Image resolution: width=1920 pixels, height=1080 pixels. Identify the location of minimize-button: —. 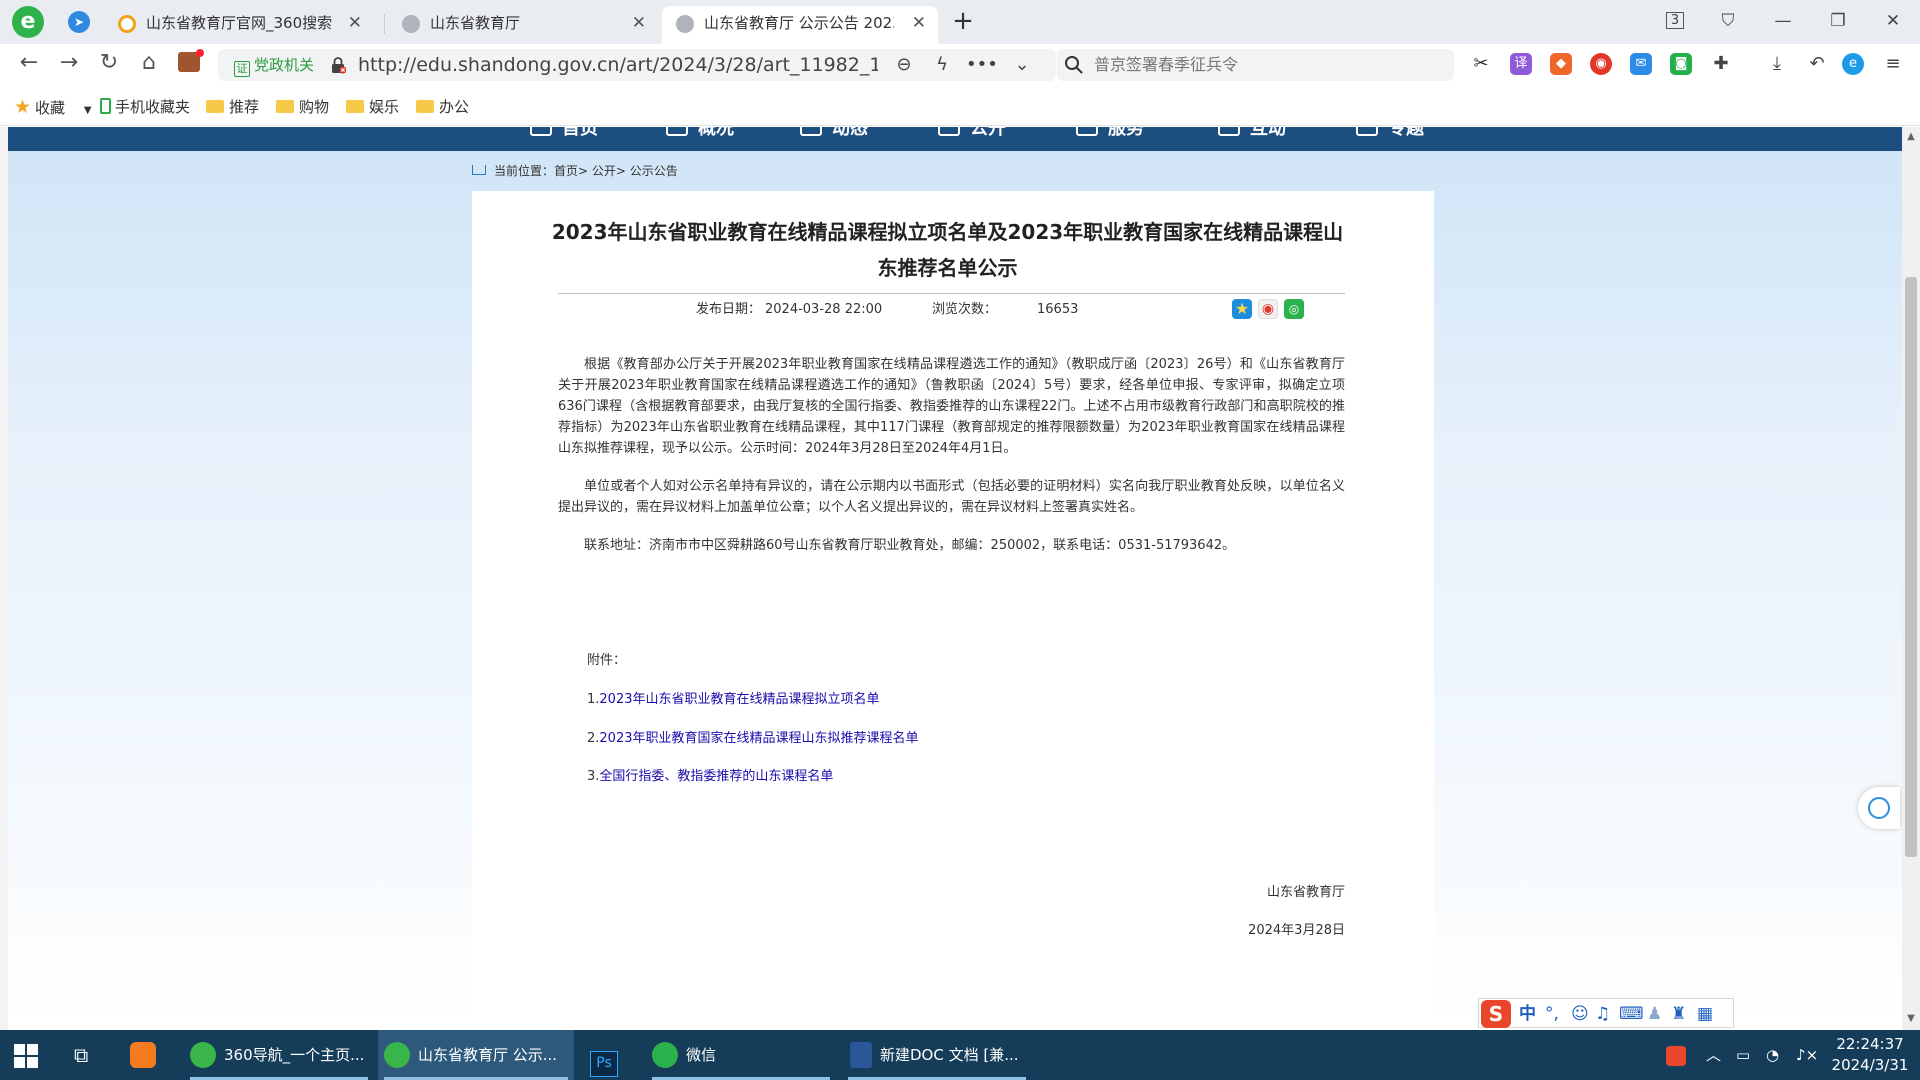
(1783, 21).